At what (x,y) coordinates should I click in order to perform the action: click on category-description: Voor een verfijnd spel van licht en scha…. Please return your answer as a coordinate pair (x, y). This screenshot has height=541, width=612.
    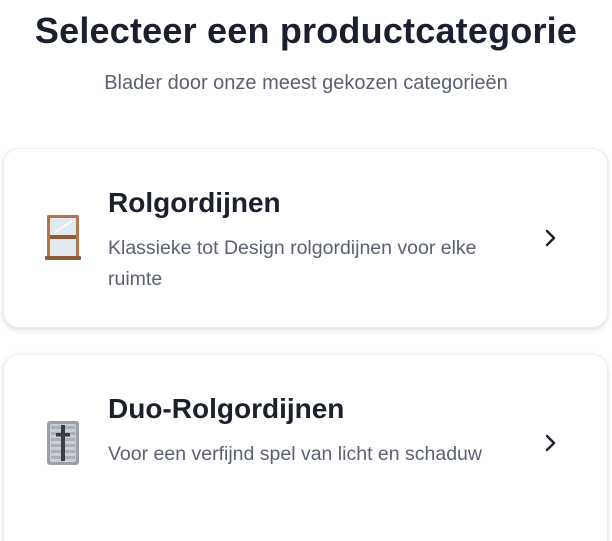
    Looking at the image, I should click on (295, 454).